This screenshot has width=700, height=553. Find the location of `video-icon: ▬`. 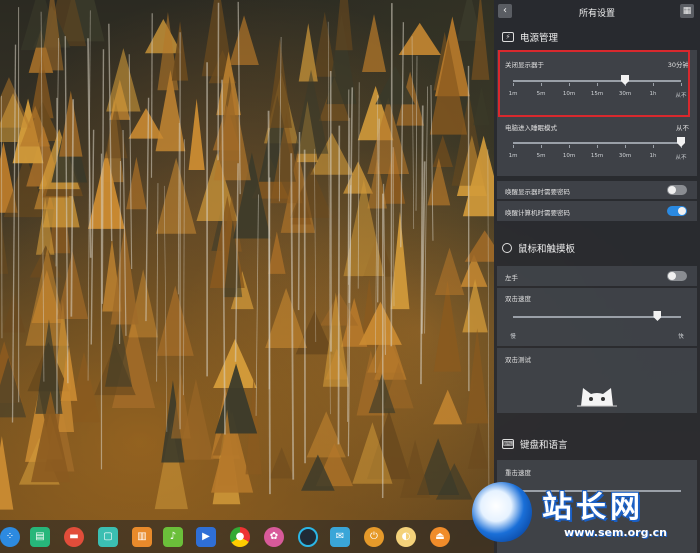

video-icon: ▬ is located at coordinates (74, 537).